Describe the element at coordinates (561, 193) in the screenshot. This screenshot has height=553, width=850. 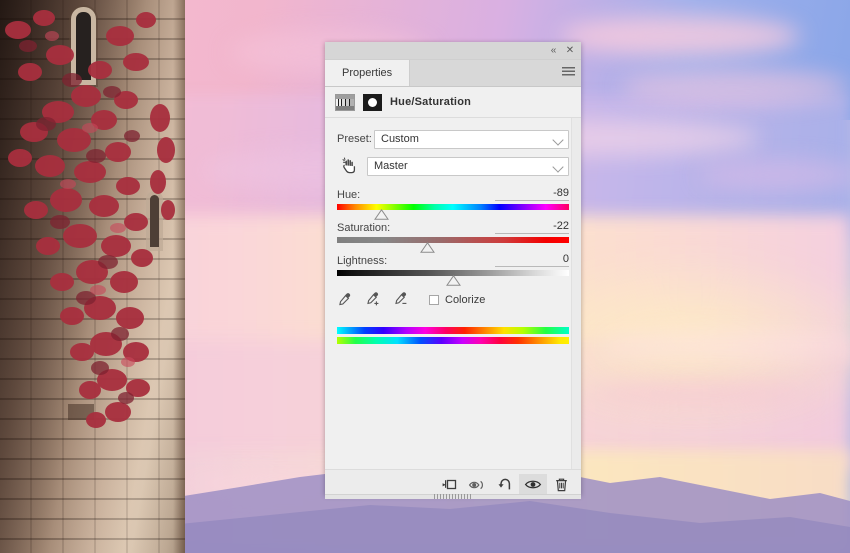
I see `hue-value: -89` at that location.